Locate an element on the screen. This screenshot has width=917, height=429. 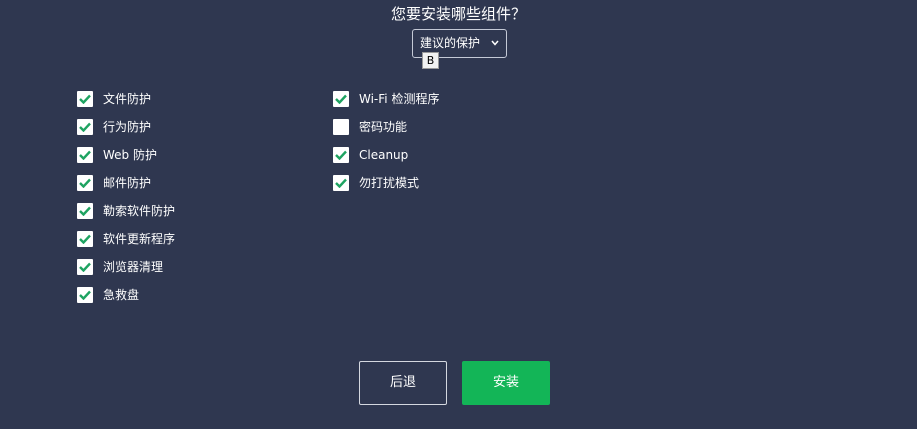
option-cleanup: Cleanup is located at coordinates (370, 155).